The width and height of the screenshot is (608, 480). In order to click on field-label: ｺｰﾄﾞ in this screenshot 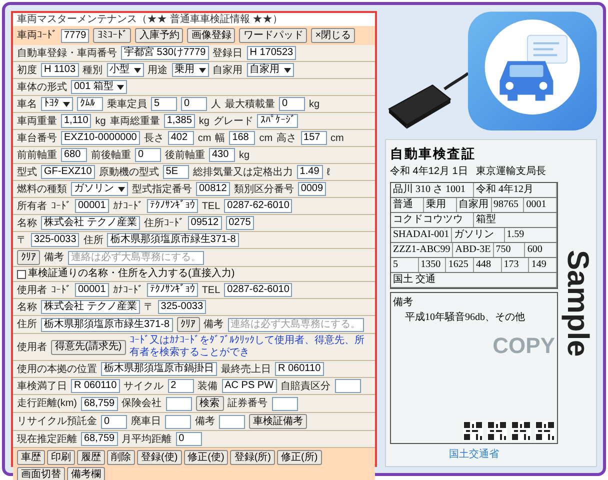, I will do `click(61, 206)`.